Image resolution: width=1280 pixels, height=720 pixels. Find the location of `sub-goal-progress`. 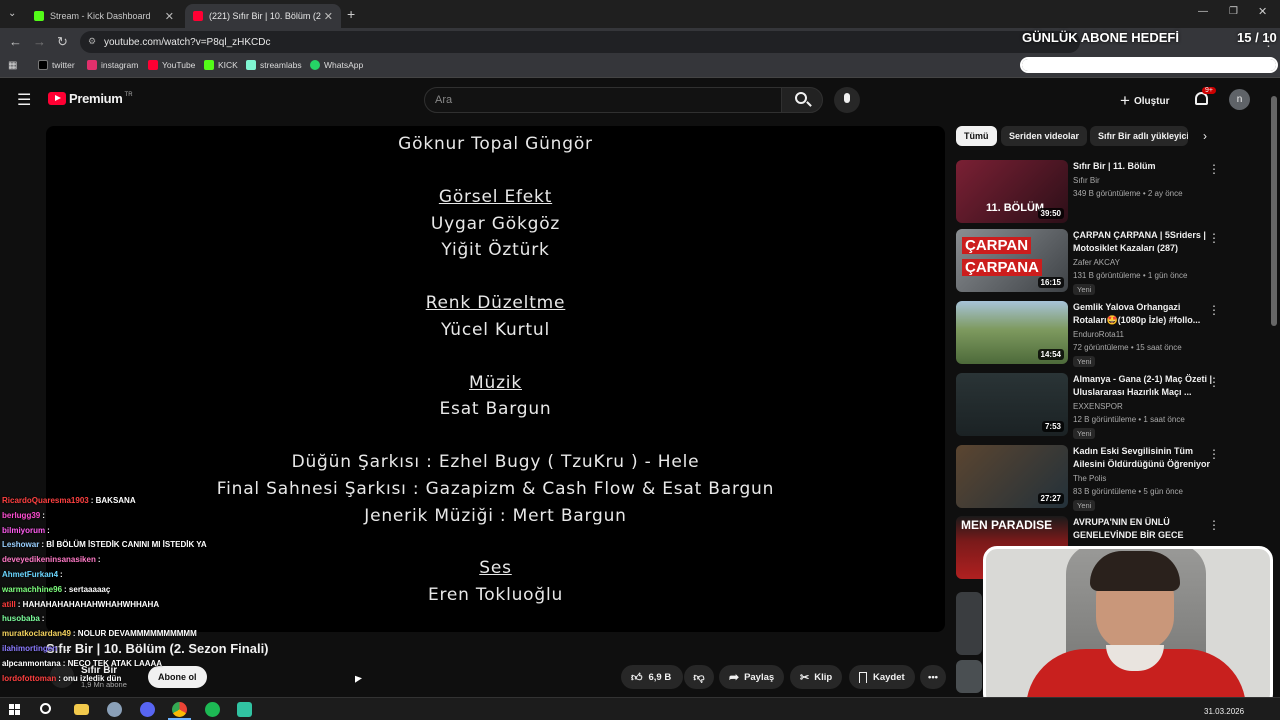

sub-goal-progress is located at coordinates (1149, 65).